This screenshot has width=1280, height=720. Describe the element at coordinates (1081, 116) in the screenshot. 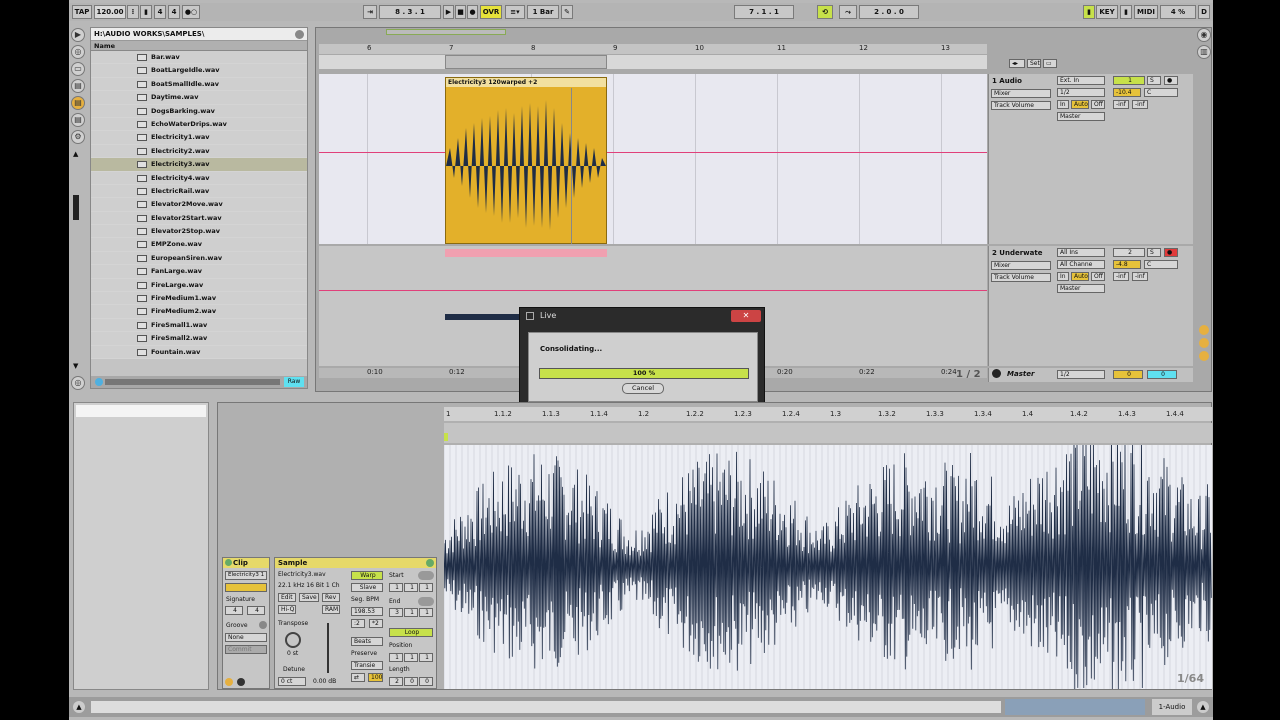

I see `track-1-output-select: Master` at that location.